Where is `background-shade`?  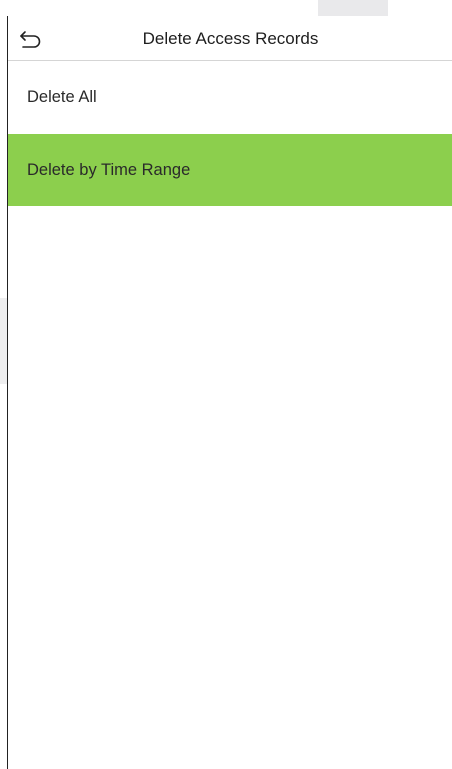 background-shade is located at coordinates (353, 8).